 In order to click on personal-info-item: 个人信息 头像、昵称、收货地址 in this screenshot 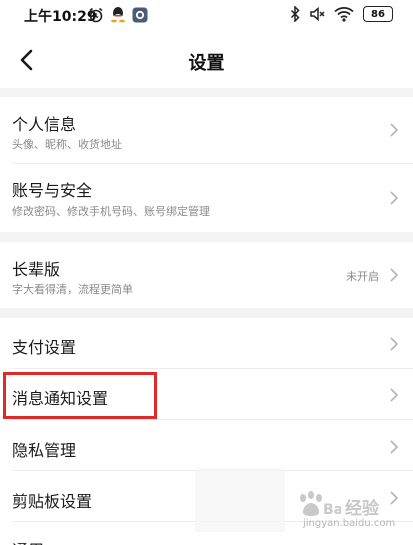, I will do `click(206, 130)`.